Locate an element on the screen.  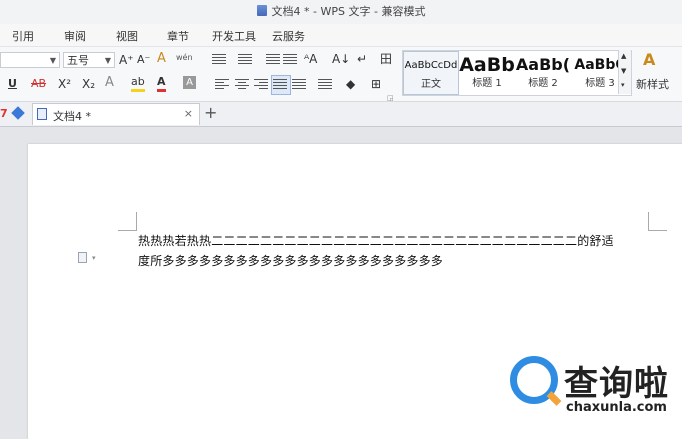
paragraph-marker-icon is located at coordinates (82, 257).